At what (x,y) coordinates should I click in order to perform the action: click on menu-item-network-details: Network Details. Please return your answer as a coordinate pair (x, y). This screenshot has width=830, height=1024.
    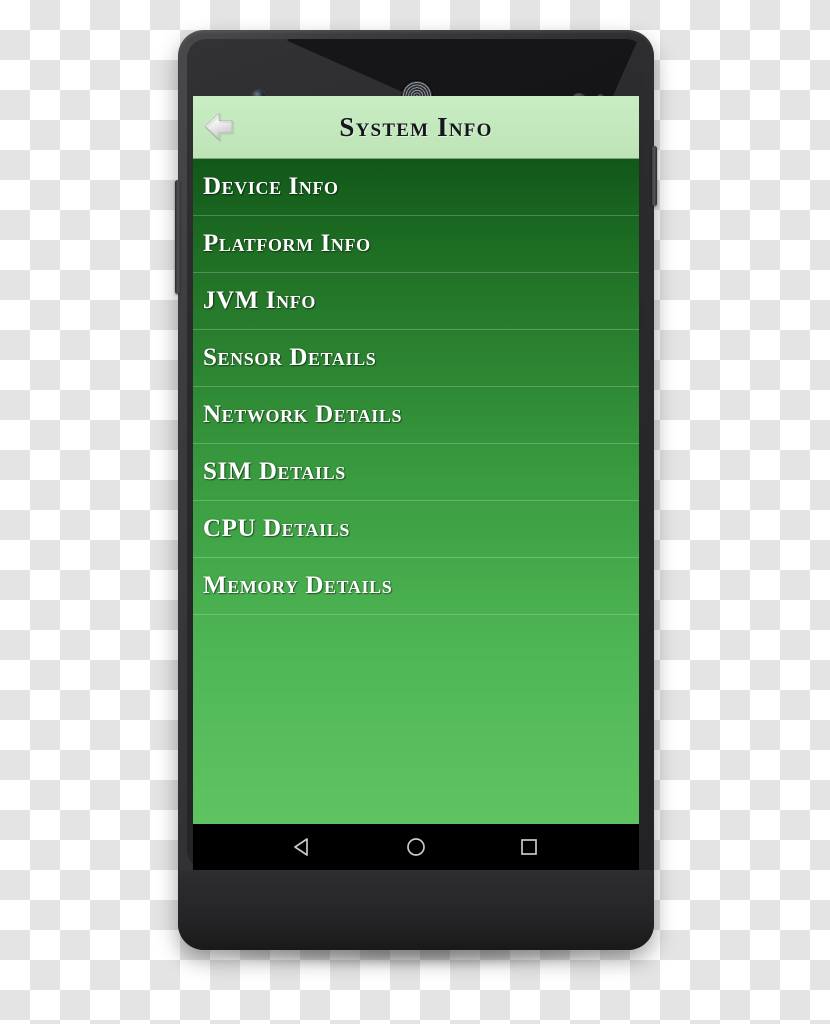
    Looking at the image, I should click on (416, 415).